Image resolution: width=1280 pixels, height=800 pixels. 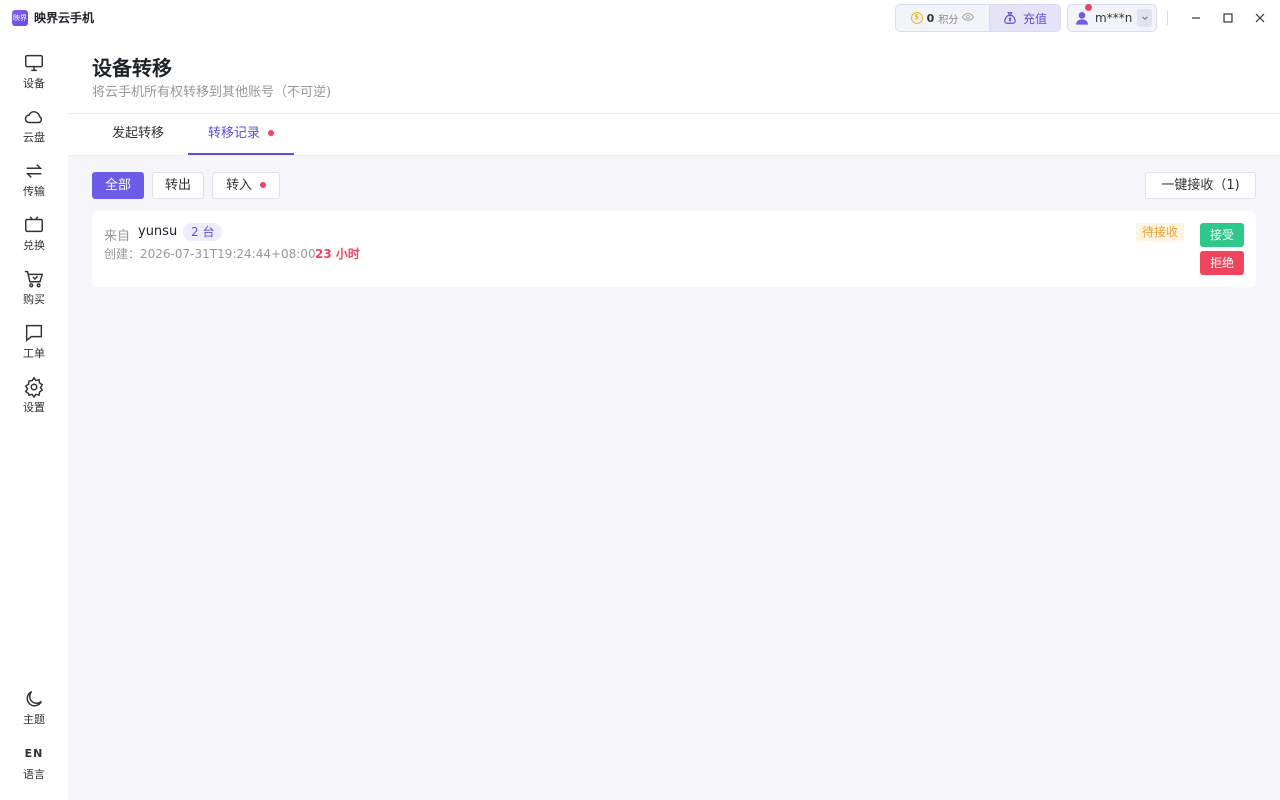 I want to click on sidebar-item-label: 购买, so click(x=34, y=299).